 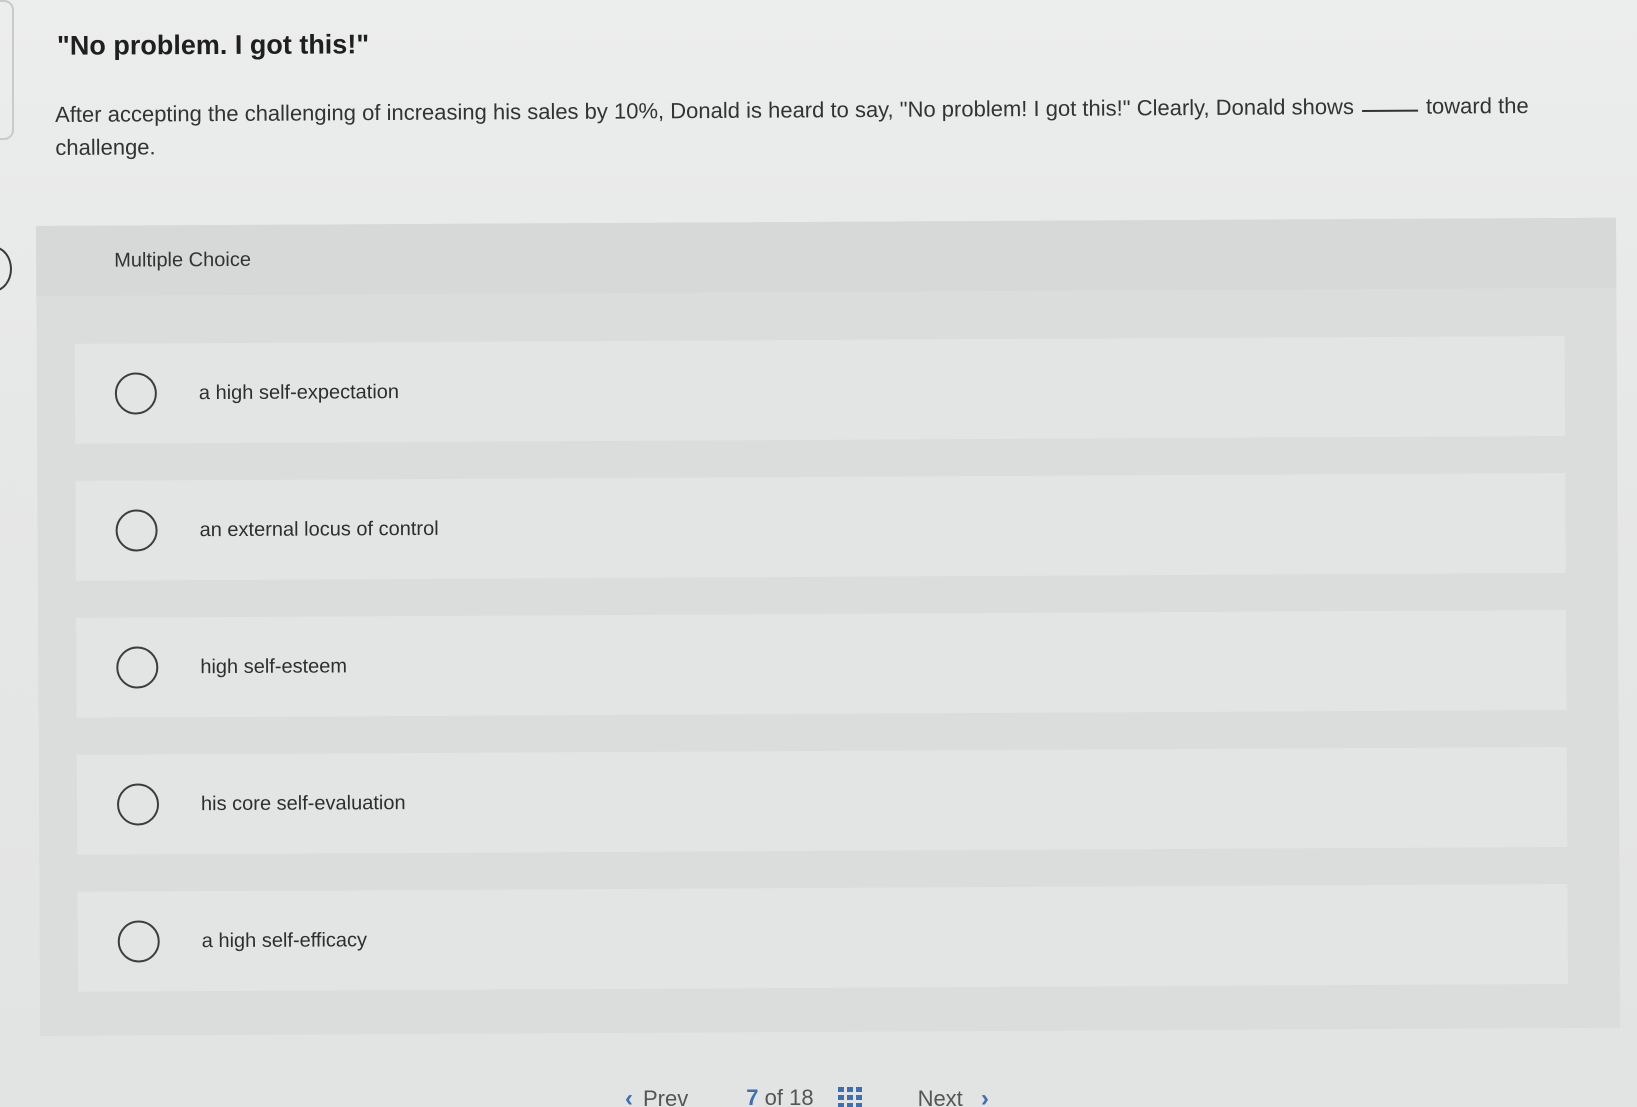 What do you see at coordinates (984, 1096) in the screenshot?
I see `chevron-right-icon: ›` at bounding box center [984, 1096].